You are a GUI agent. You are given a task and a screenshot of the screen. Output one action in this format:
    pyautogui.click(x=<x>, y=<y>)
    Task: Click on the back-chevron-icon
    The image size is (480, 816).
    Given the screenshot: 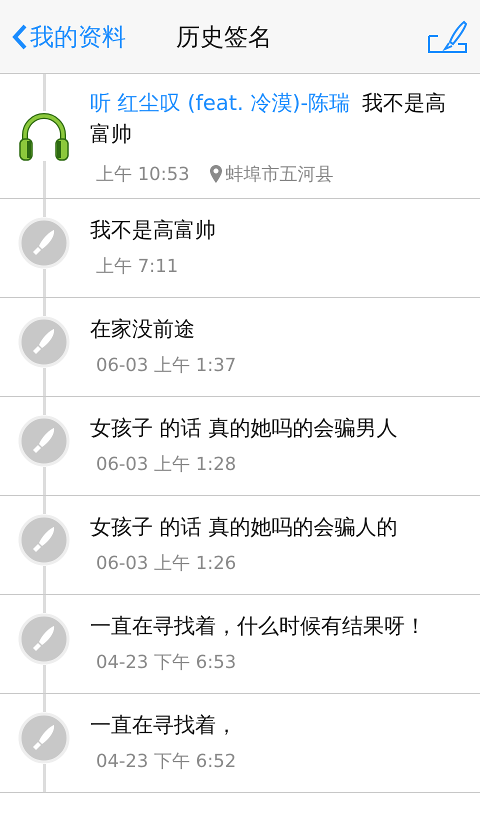 What is the action you would take?
    pyautogui.click(x=20, y=37)
    